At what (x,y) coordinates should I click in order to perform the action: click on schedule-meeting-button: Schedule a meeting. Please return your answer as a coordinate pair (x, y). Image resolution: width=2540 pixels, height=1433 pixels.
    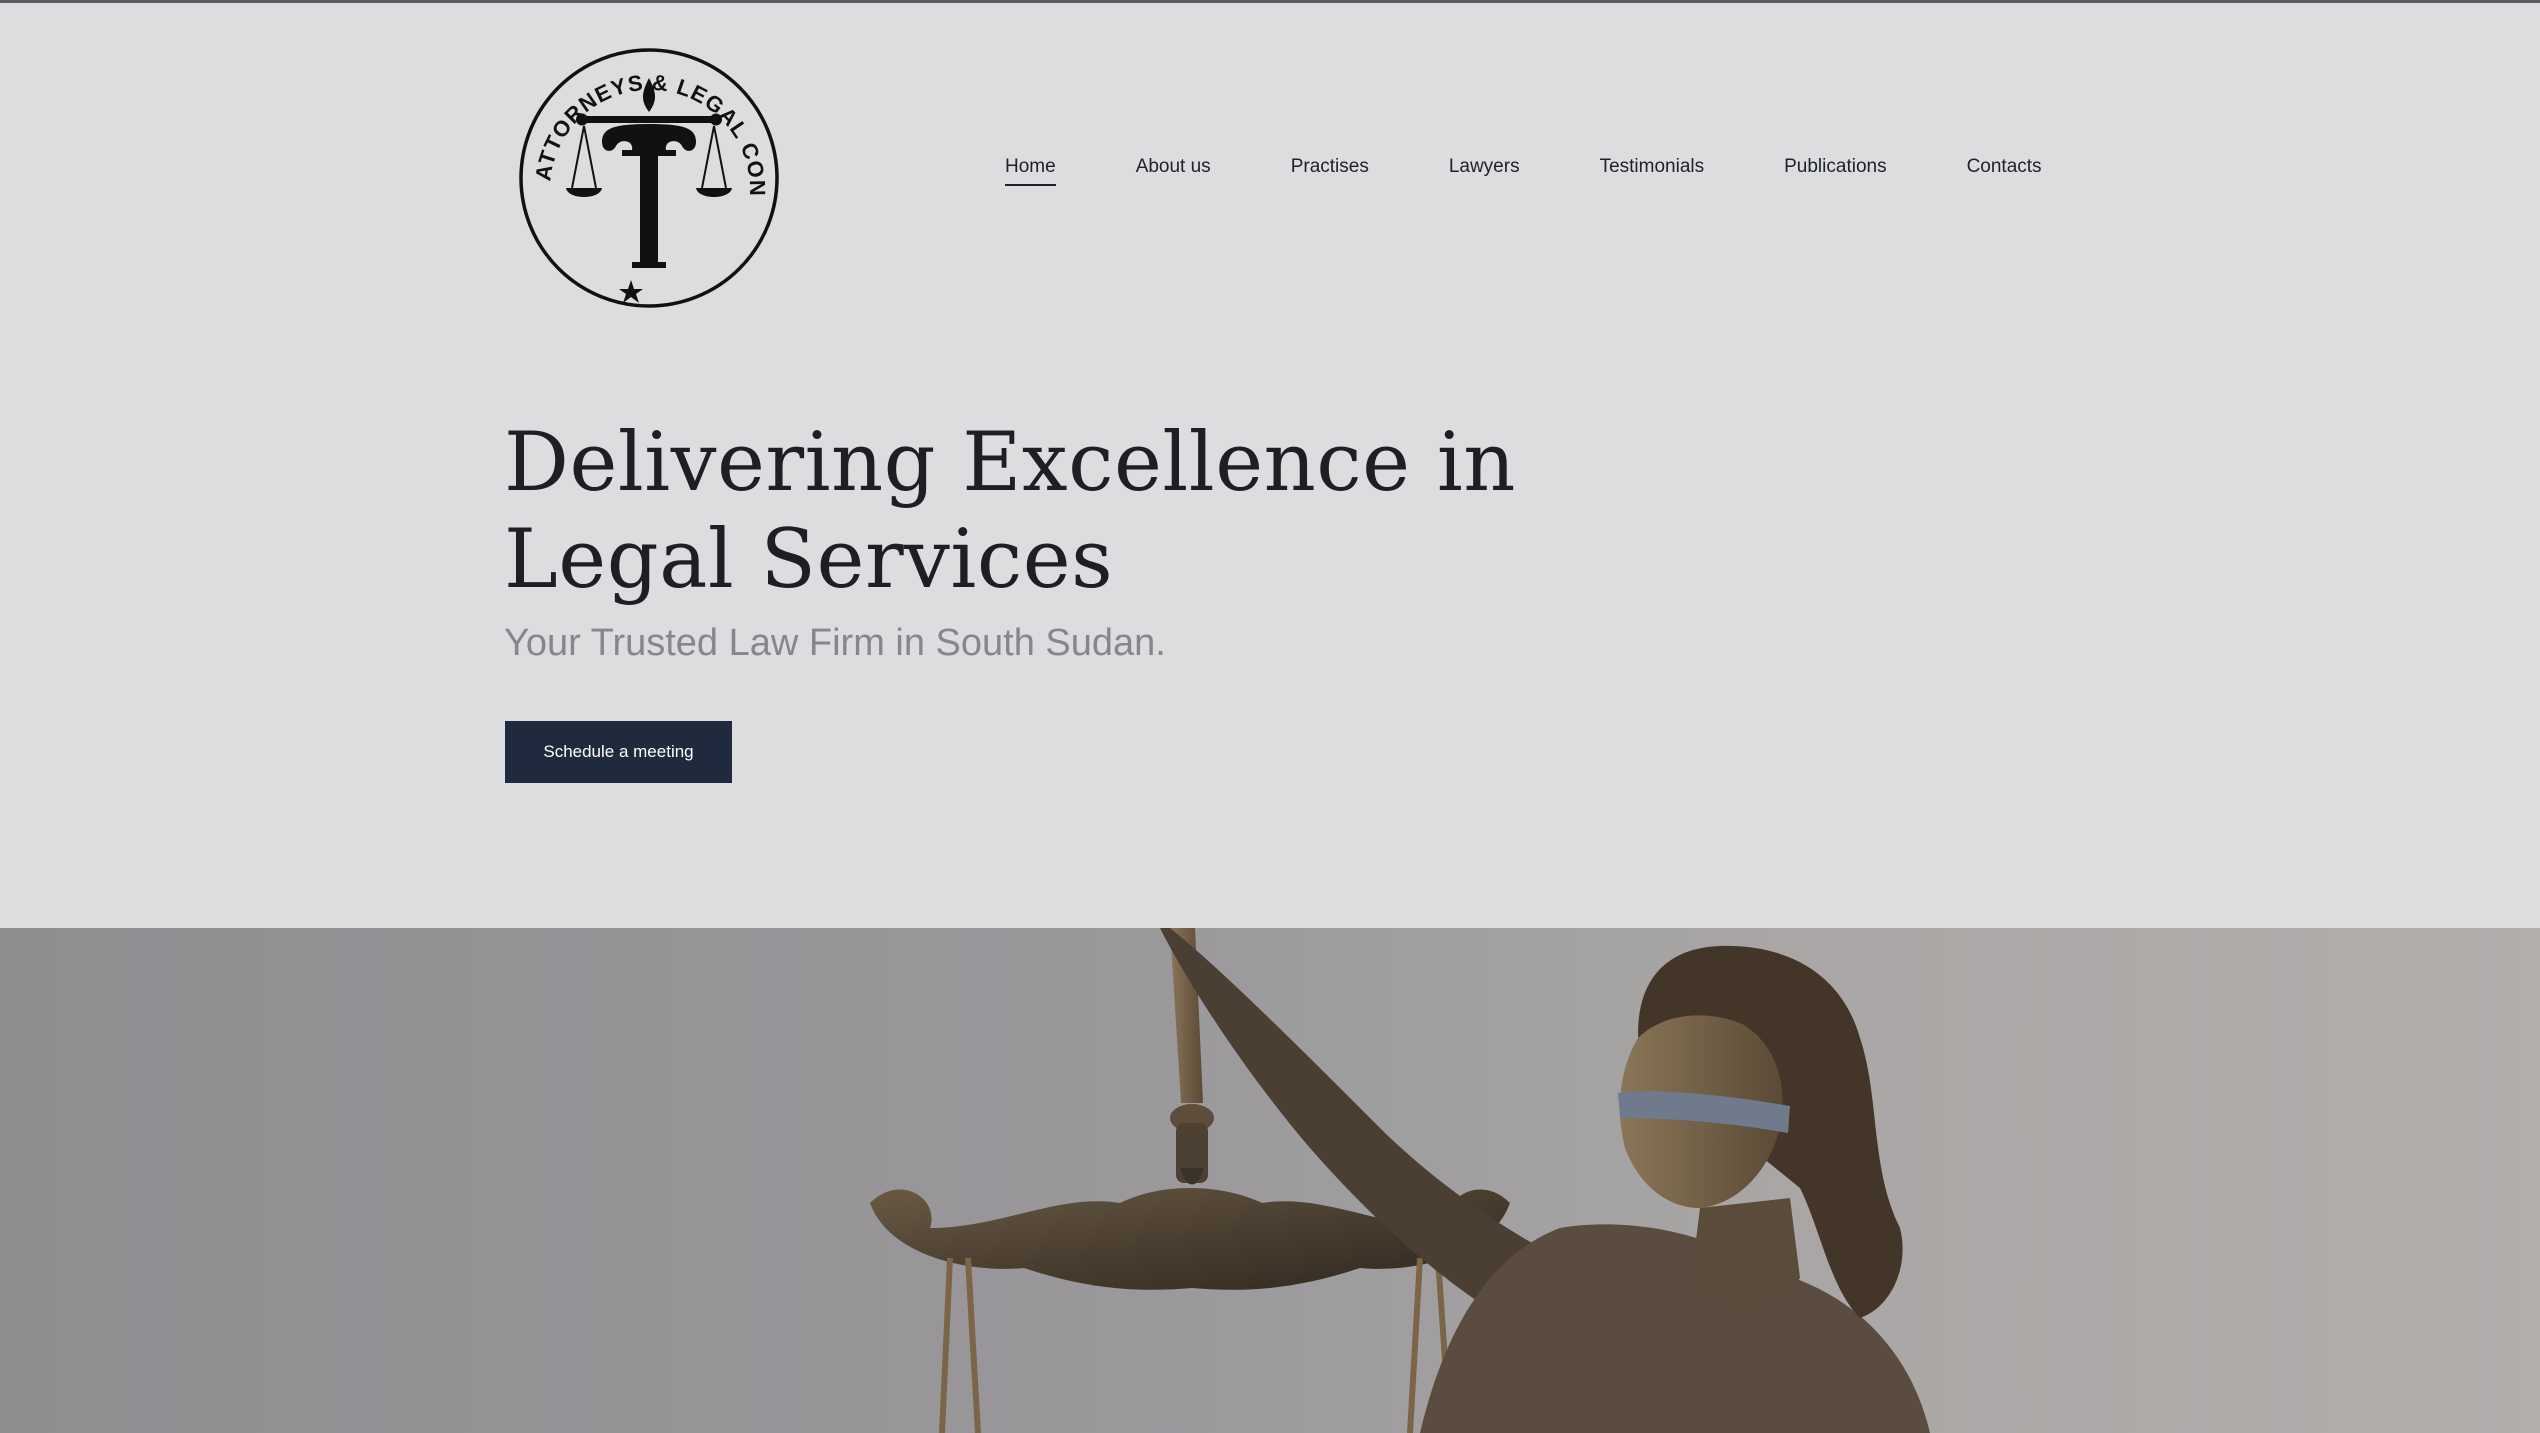
    Looking at the image, I should click on (618, 752).